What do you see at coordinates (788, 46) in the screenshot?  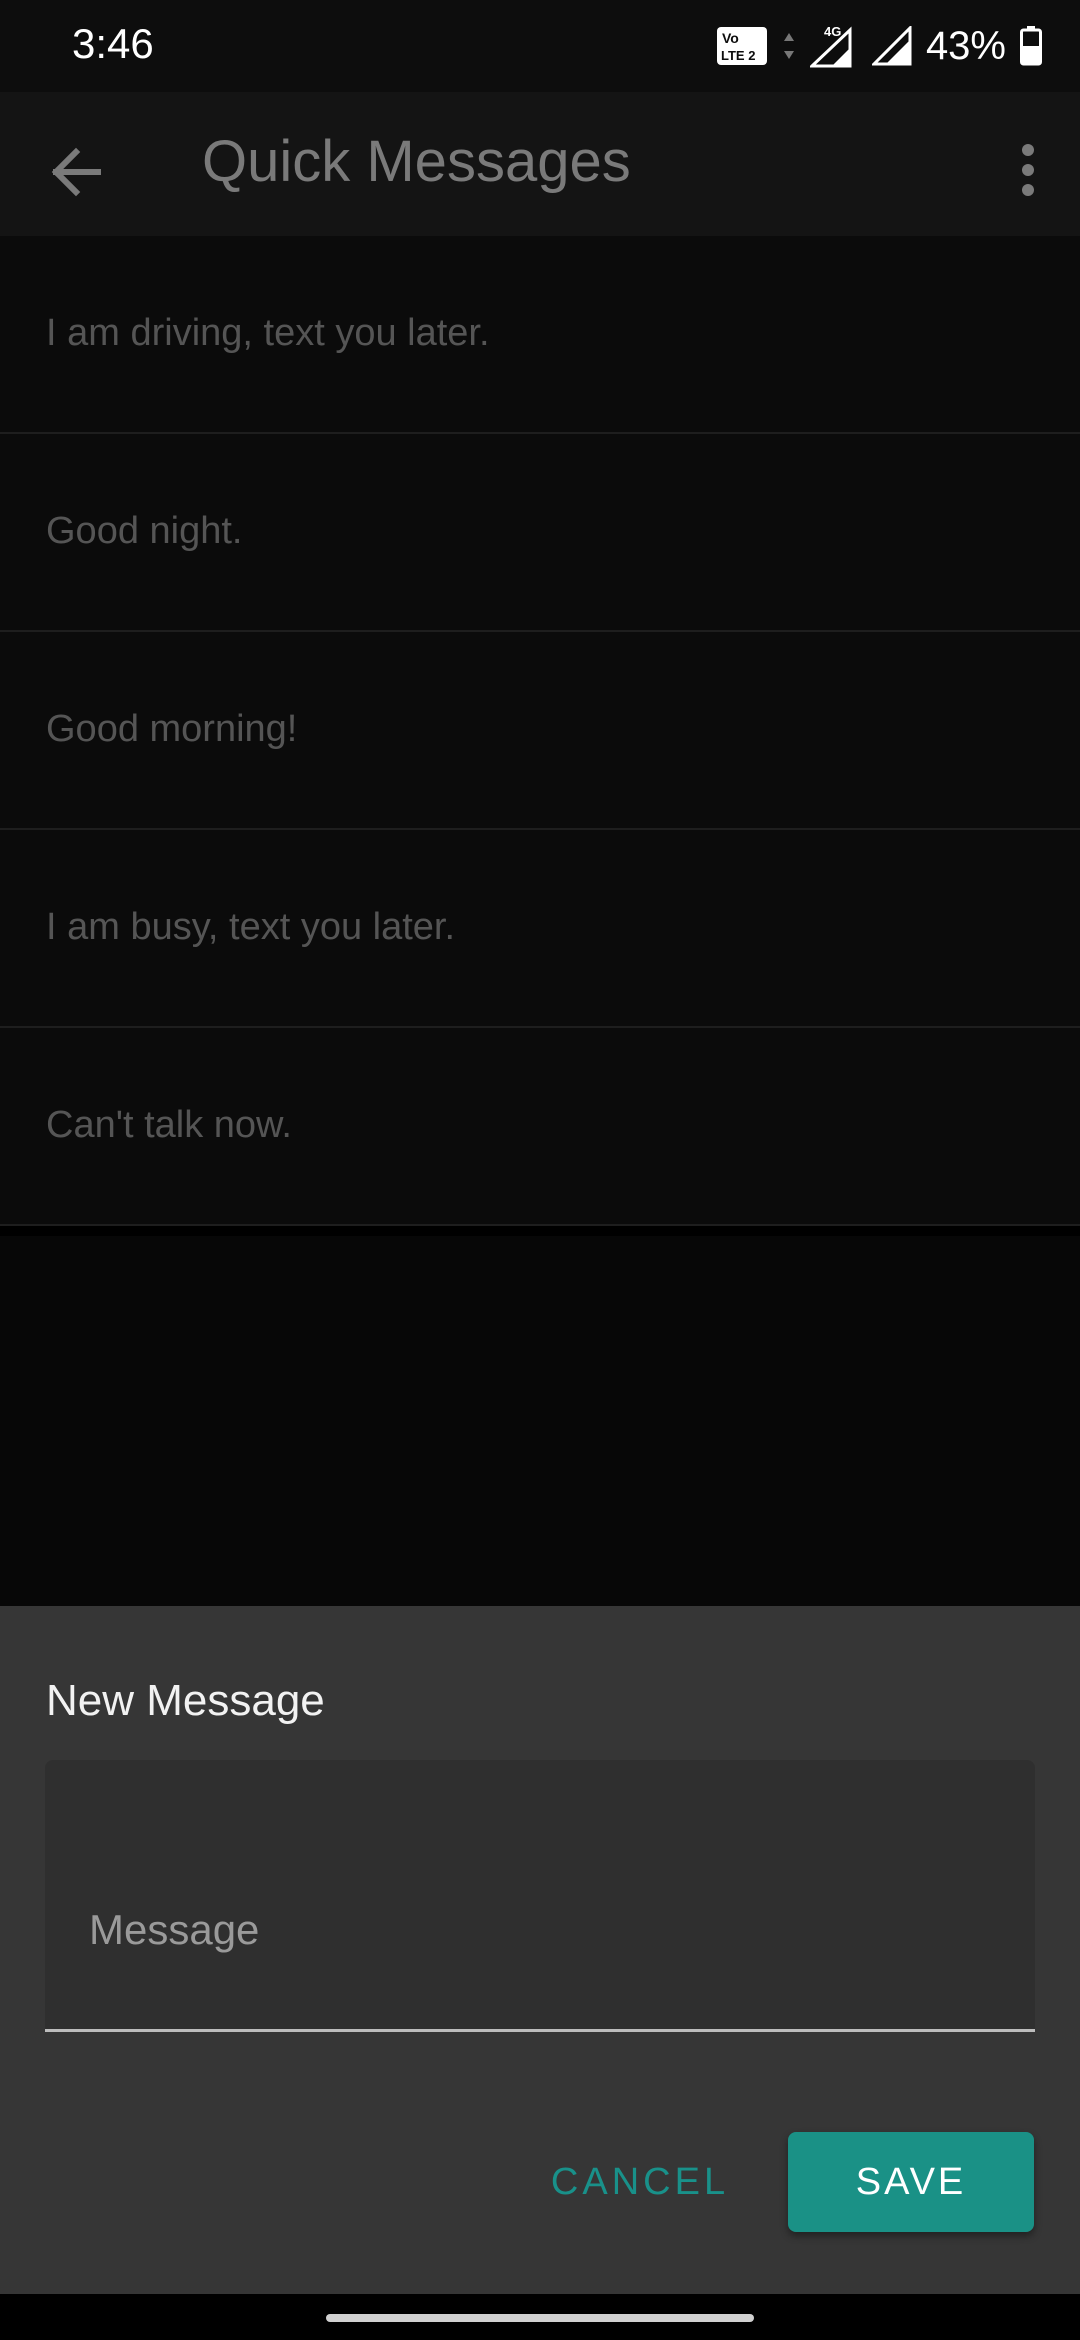 I see `data-arrows-icon` at bounding box center [788, 46].